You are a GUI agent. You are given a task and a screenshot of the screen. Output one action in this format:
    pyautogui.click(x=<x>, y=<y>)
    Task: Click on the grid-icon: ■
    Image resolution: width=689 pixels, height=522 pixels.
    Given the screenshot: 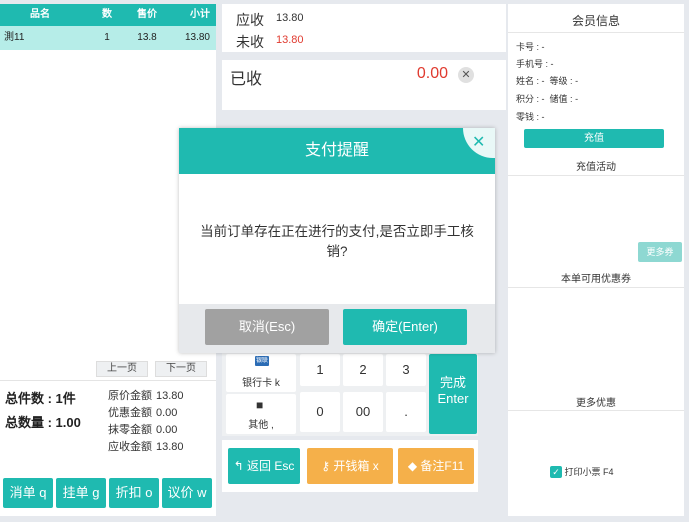 What is the action you would take?
    pyautogui.click(x=260, y=405)
    